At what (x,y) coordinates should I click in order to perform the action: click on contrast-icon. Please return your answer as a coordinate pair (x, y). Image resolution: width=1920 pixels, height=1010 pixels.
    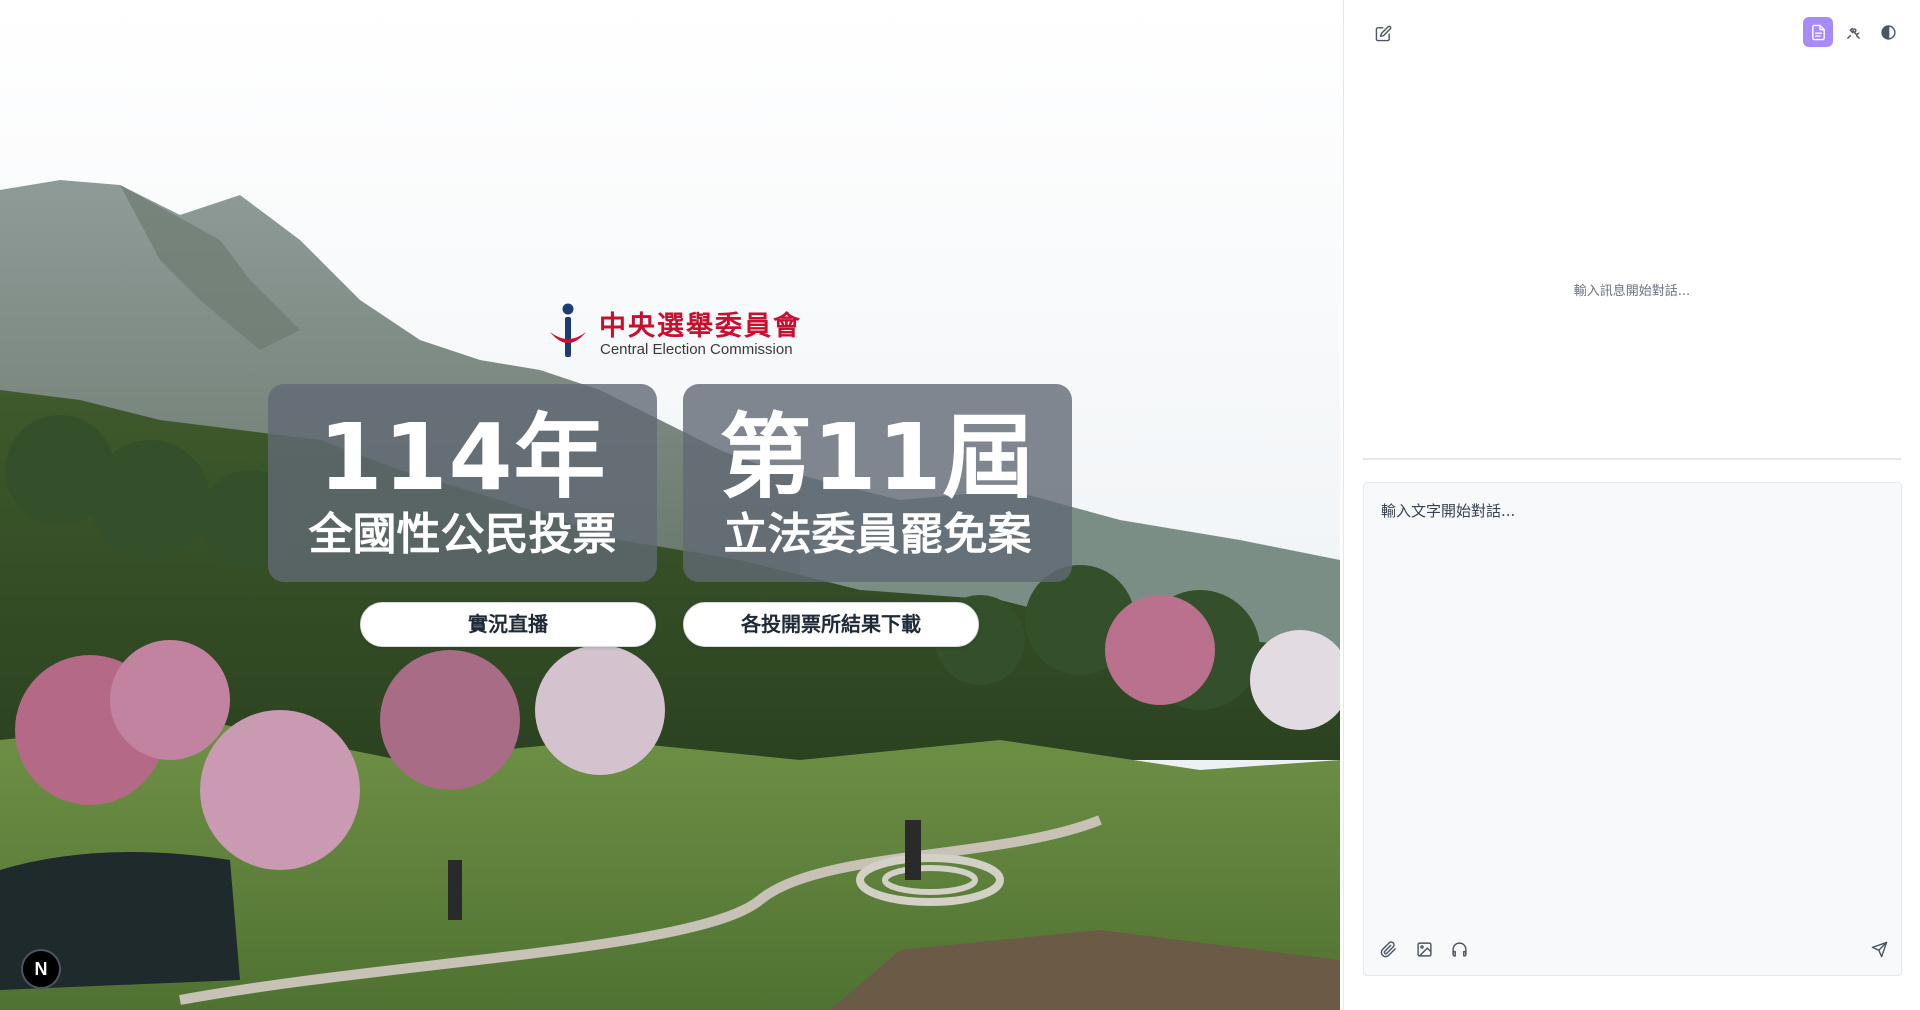
    Looking at the image, I should click on (1888, 32).